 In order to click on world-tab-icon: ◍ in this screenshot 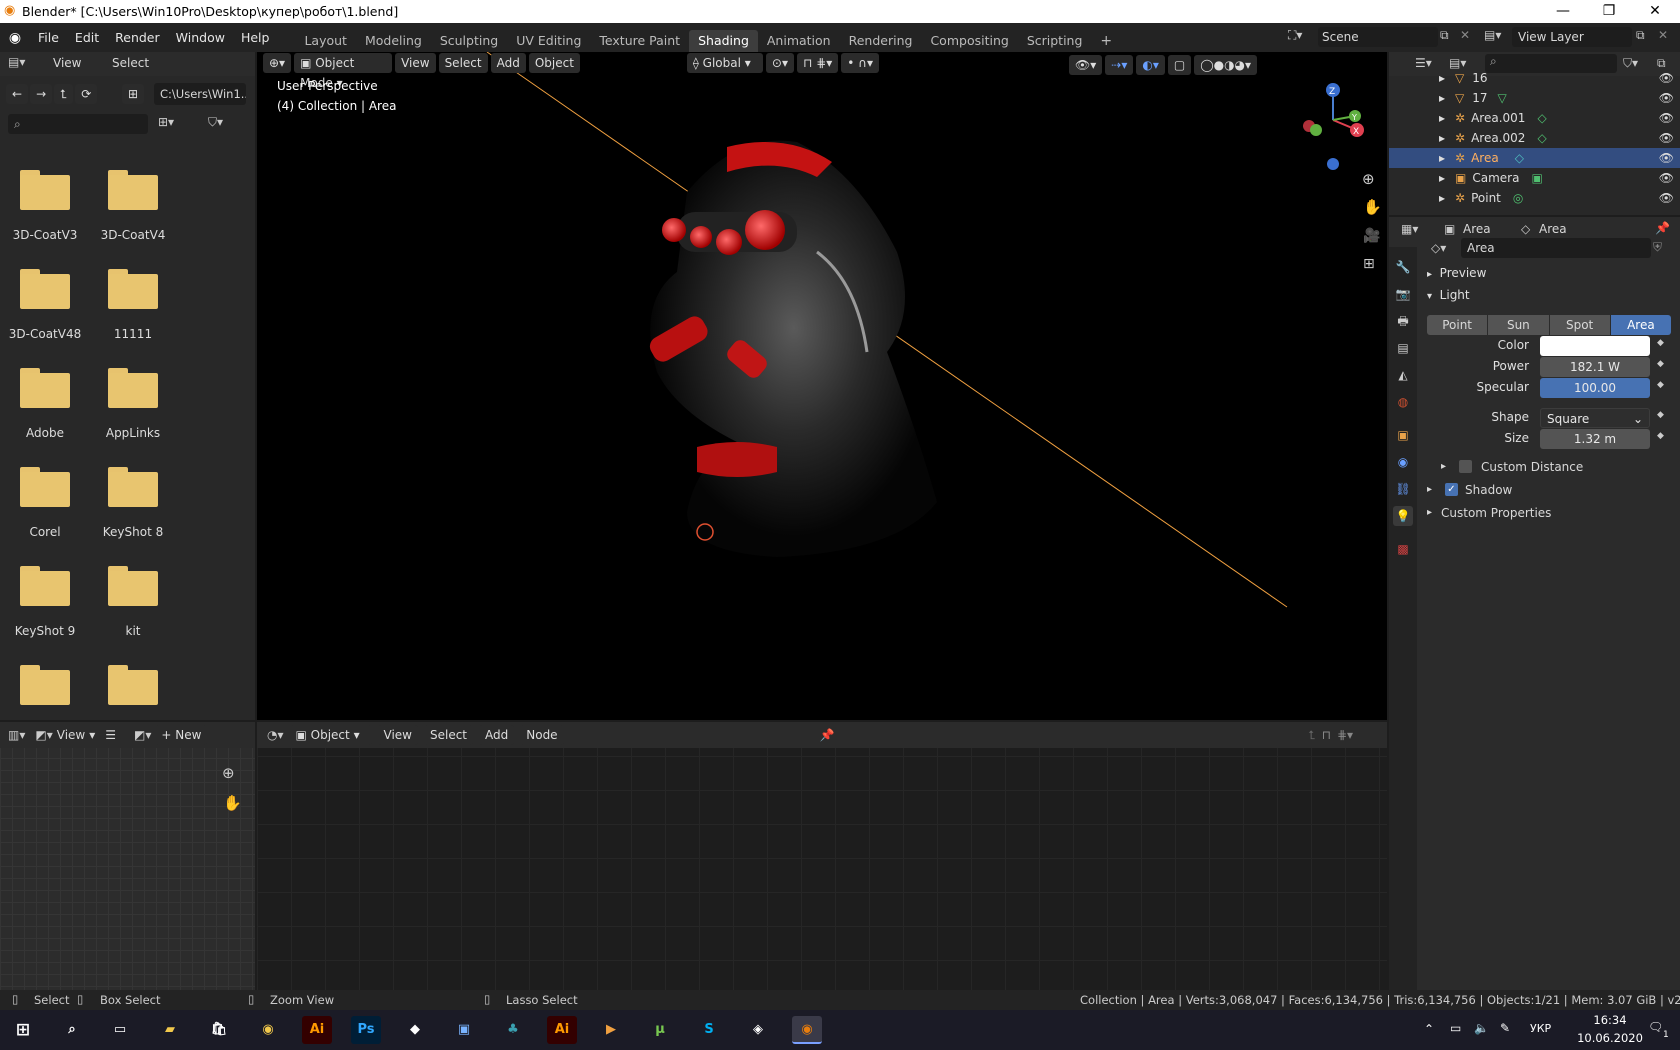, I will do `click(1403, 402)`.